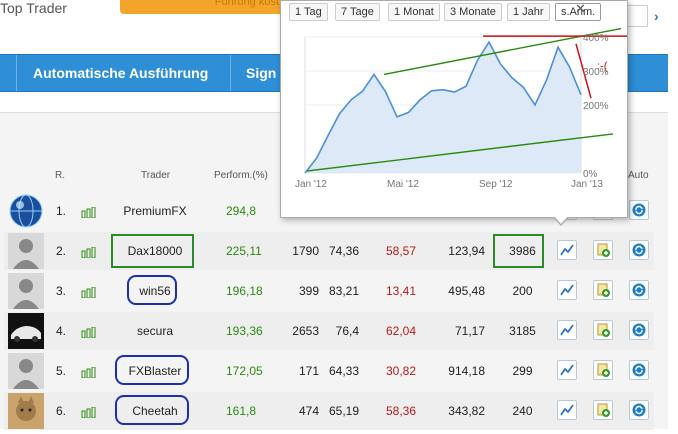 The image size is (678, 434). What do you see at coordinates (61, 291) in the screenshot?
I see `rank-number: 3.` at bounding box center [61, 291].